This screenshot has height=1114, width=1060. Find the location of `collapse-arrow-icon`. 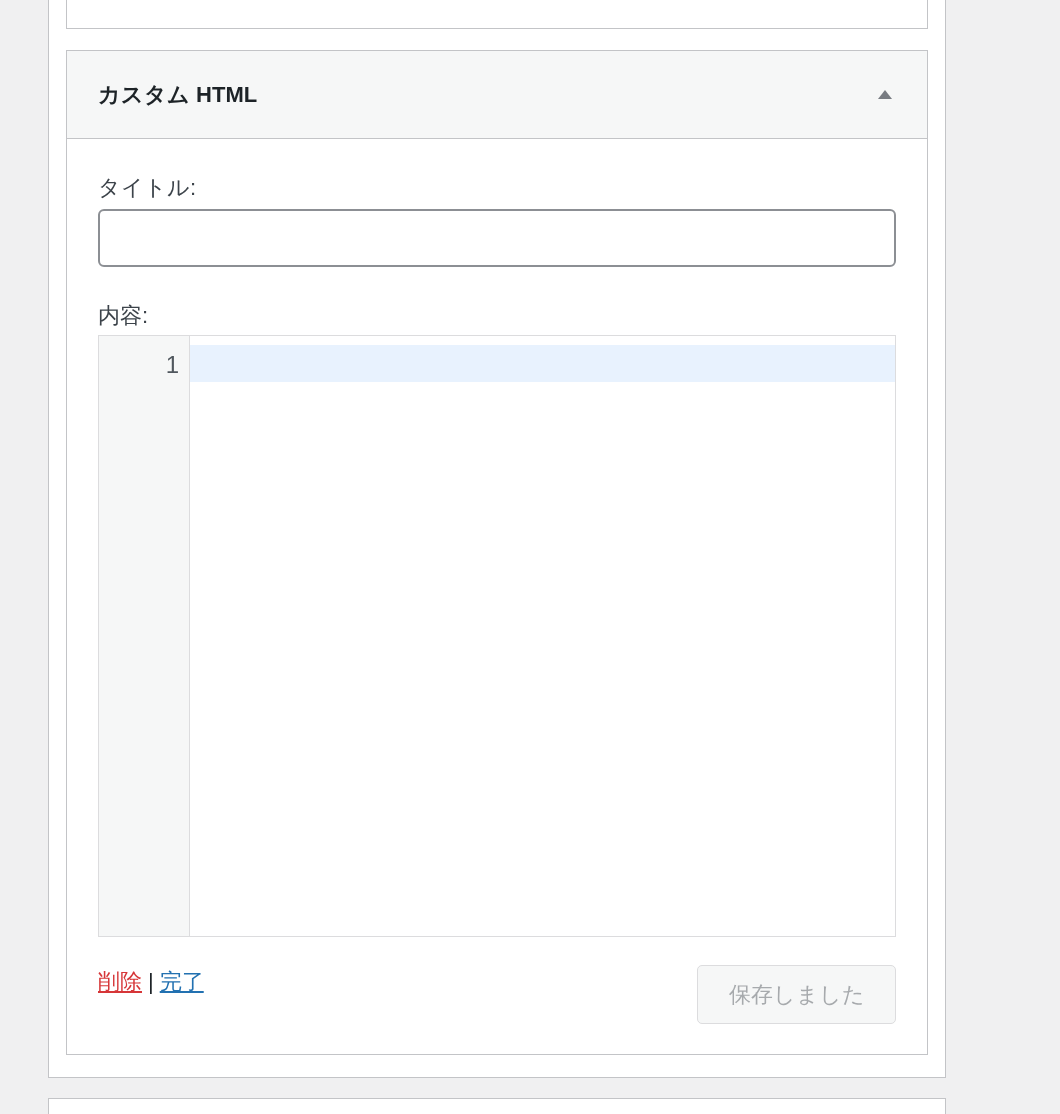

collapse-arrow-icon is located at coordinates (885, 94).